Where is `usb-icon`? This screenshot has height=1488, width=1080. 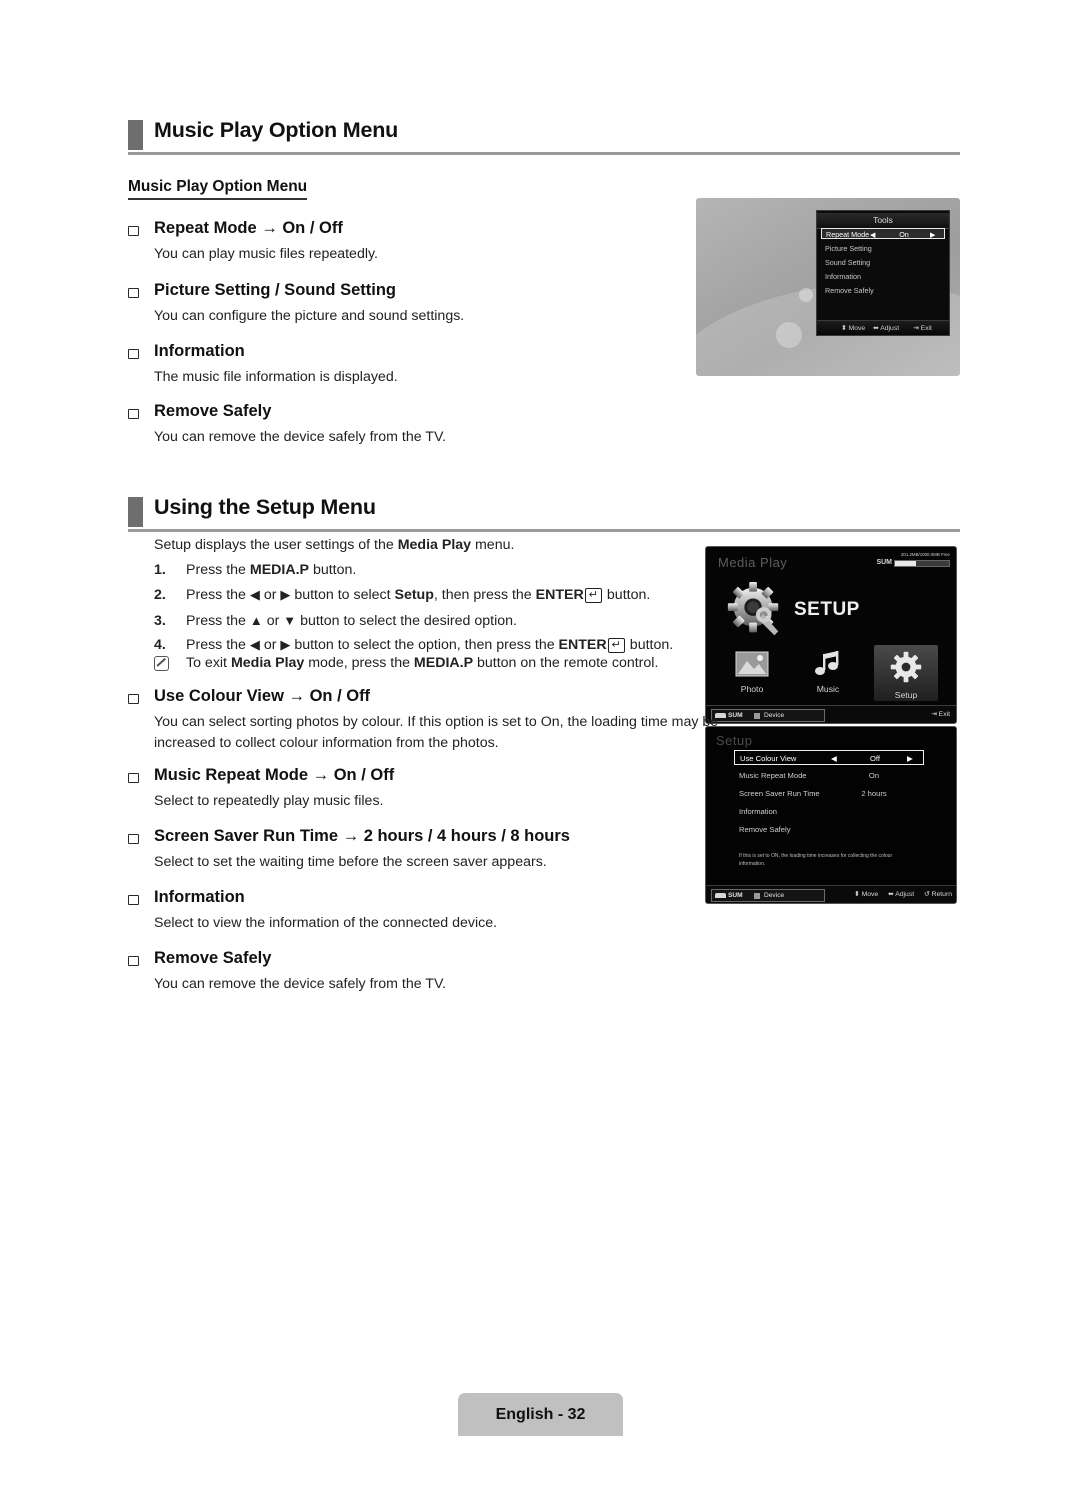 usb-icon is located at coordinates (720, 895).